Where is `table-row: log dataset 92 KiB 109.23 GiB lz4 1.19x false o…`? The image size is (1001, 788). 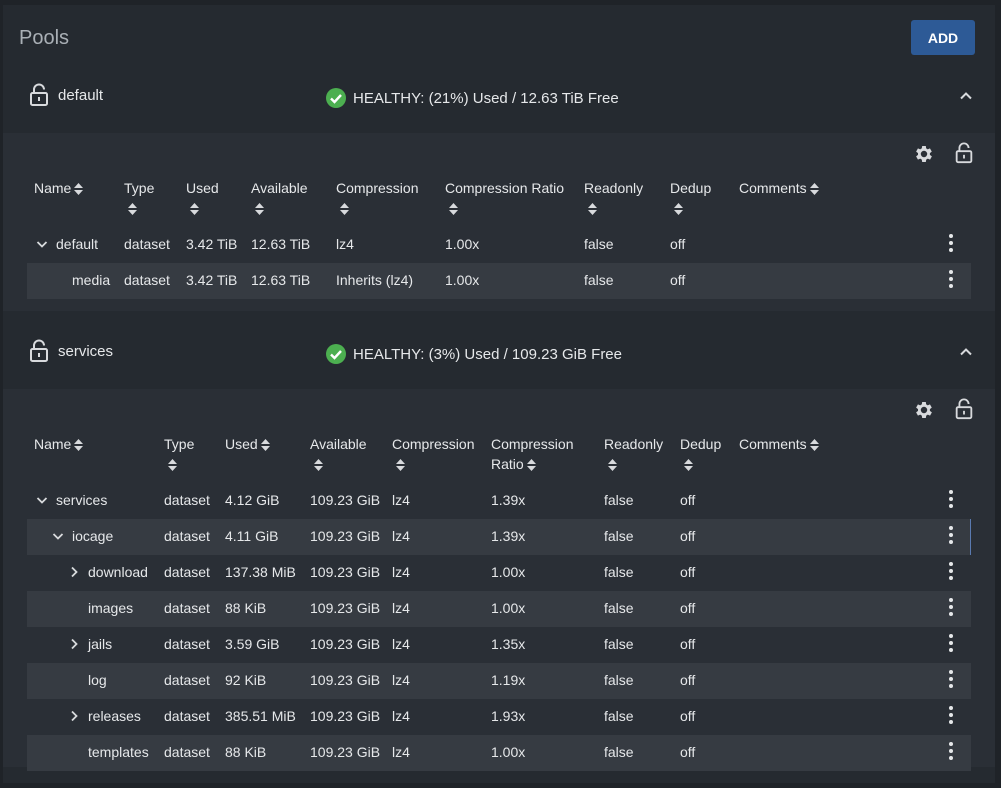 table-row: log dataset 92 KiB 109.23 GiB lz4 1.19x false o… is located at coordinates (499, 681).